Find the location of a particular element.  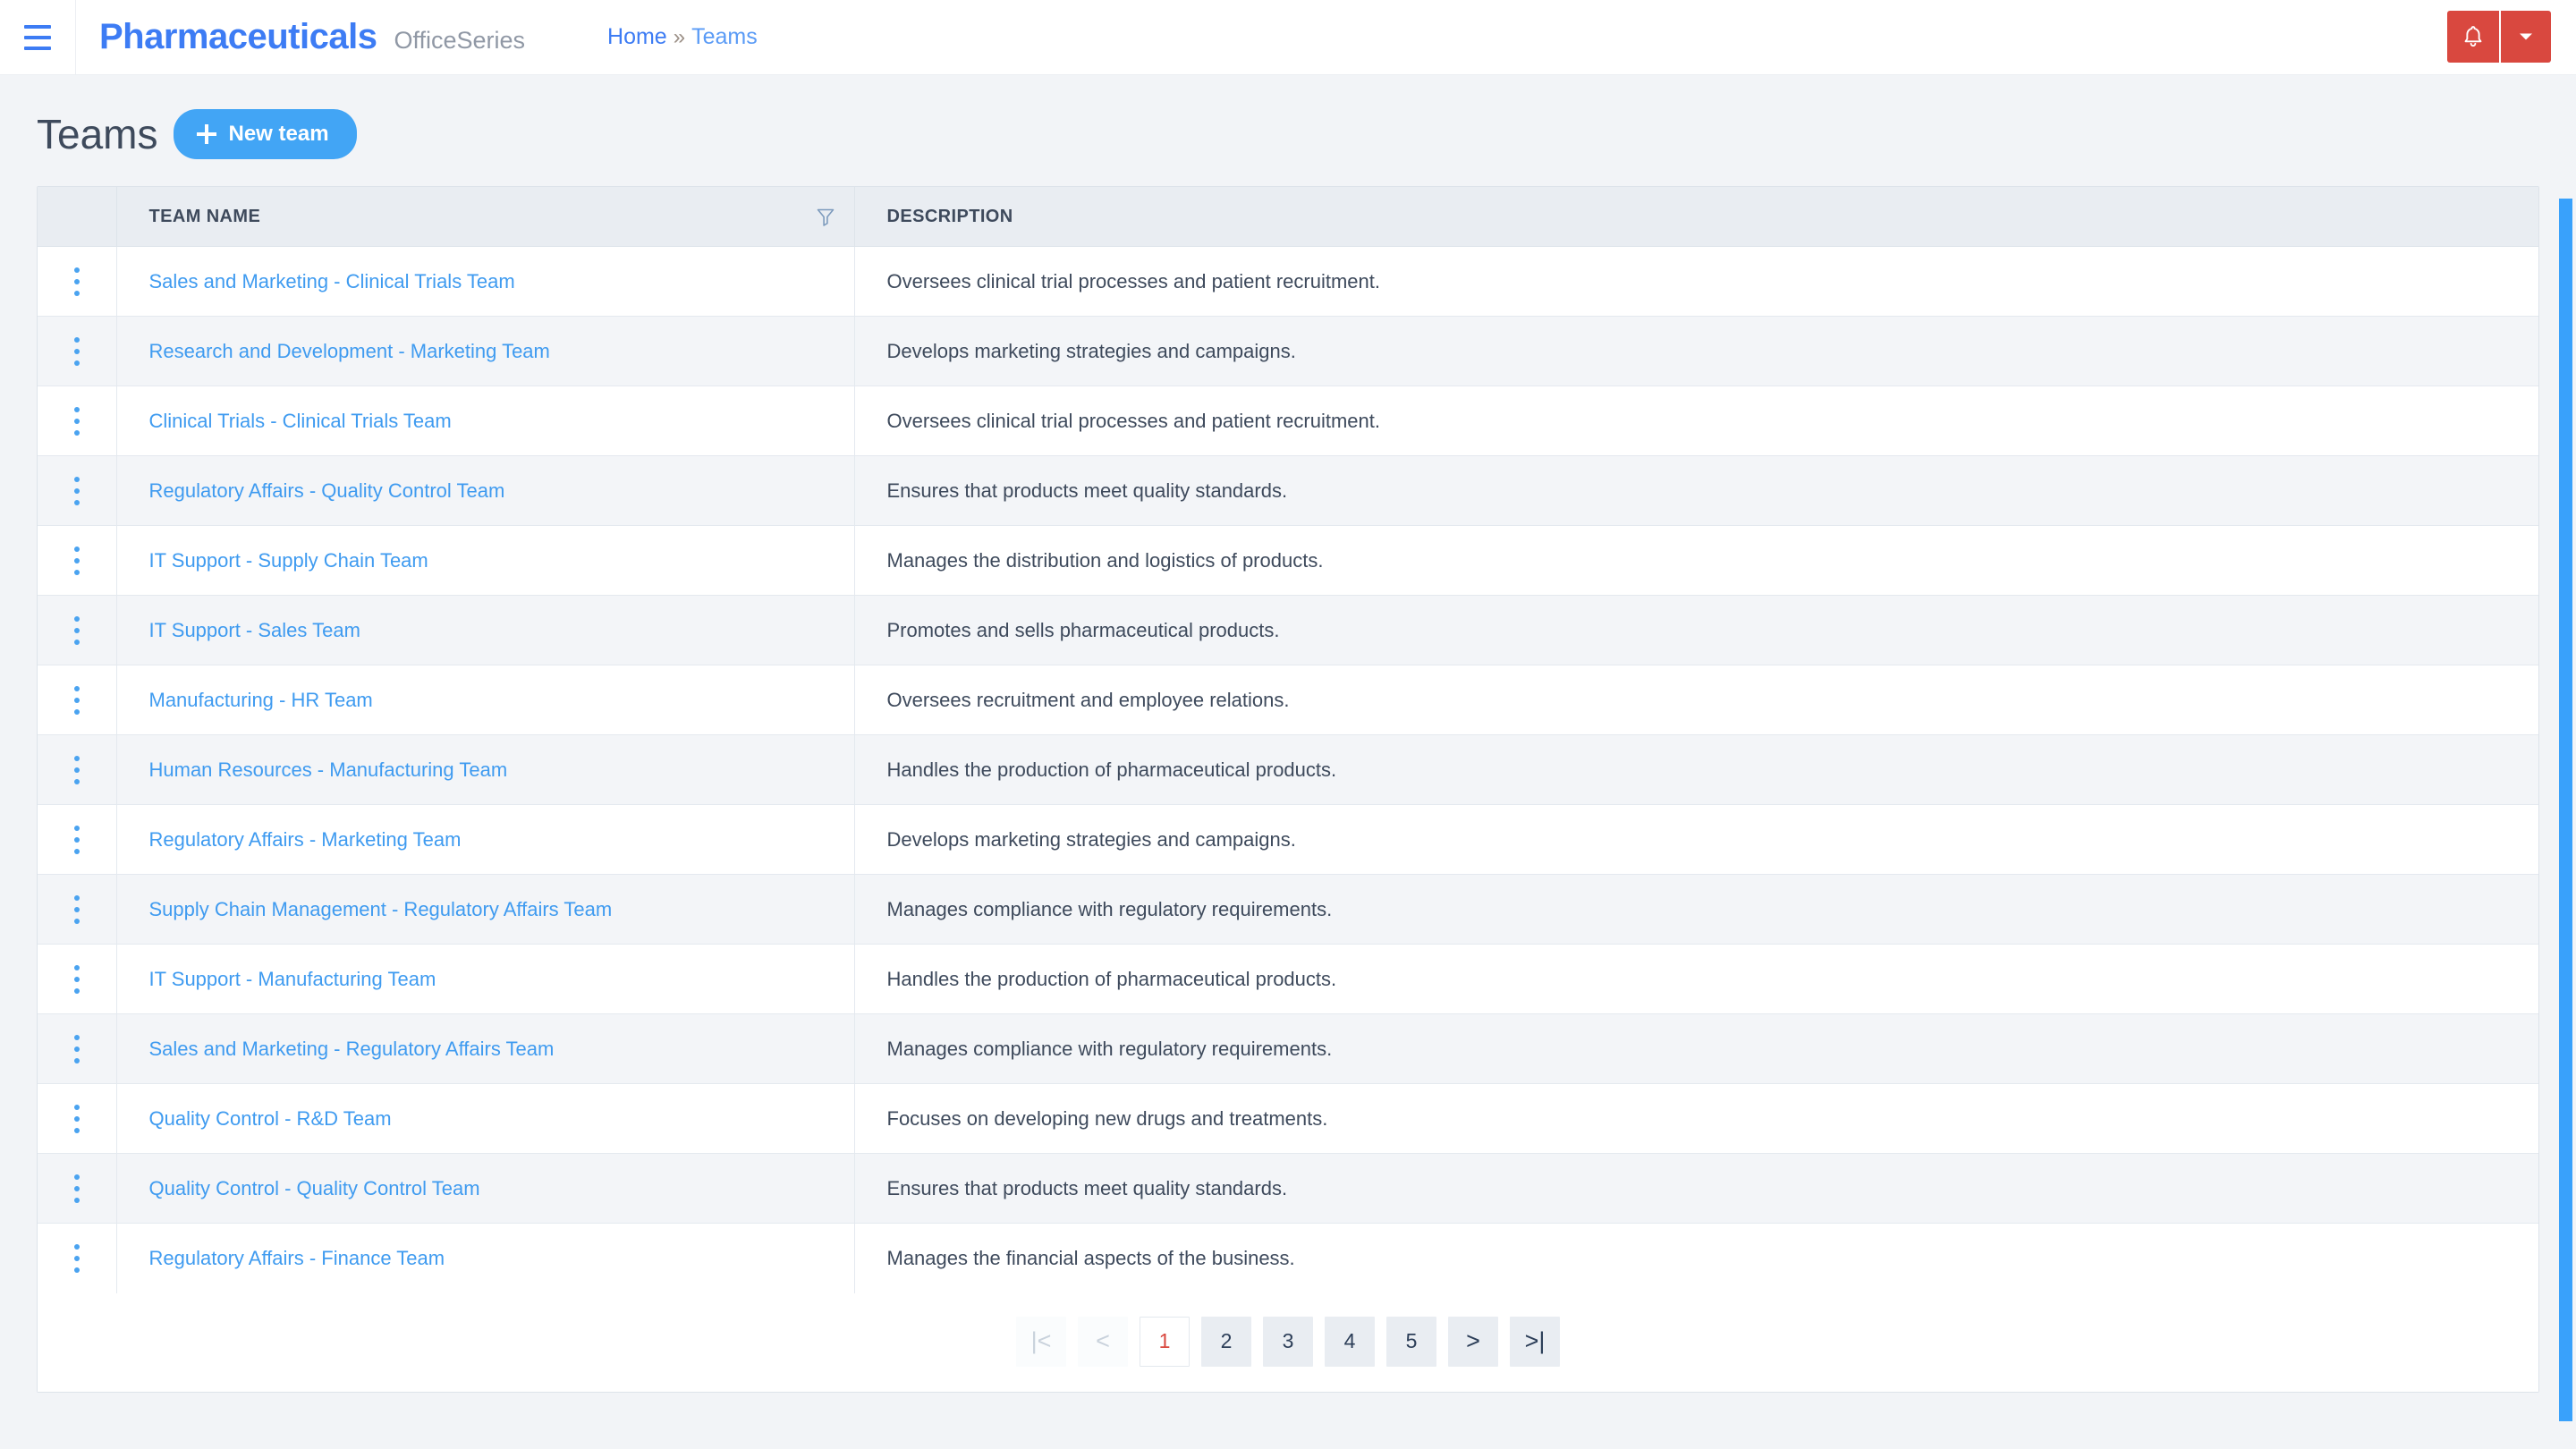

bell-icon is located at coordinates (2473, 36).